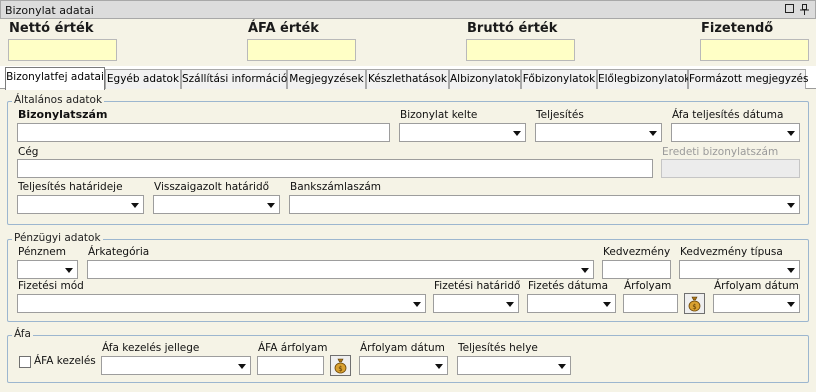 The image size is (816, 392). What do you see at coordinates (326, 79) in the screenshot?
I see `tab-megjegyzesek: Megjegyzések` at bounding box center [326, 79].